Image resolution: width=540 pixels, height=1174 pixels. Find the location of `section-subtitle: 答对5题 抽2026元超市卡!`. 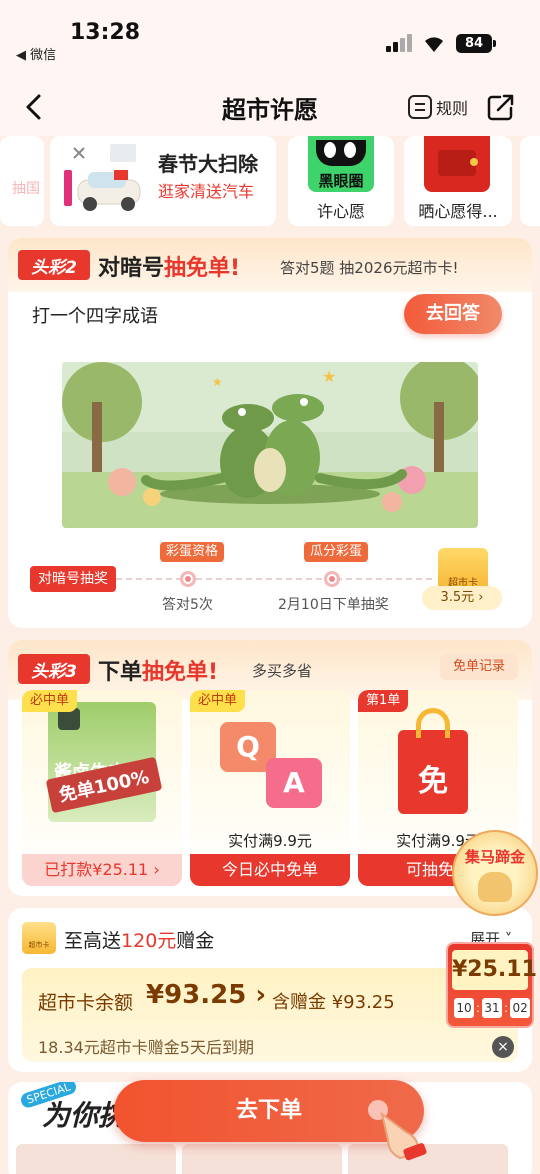

section-subtitle: 答对5题 抽2026元超市卡! is located at coordinates (369, 268).